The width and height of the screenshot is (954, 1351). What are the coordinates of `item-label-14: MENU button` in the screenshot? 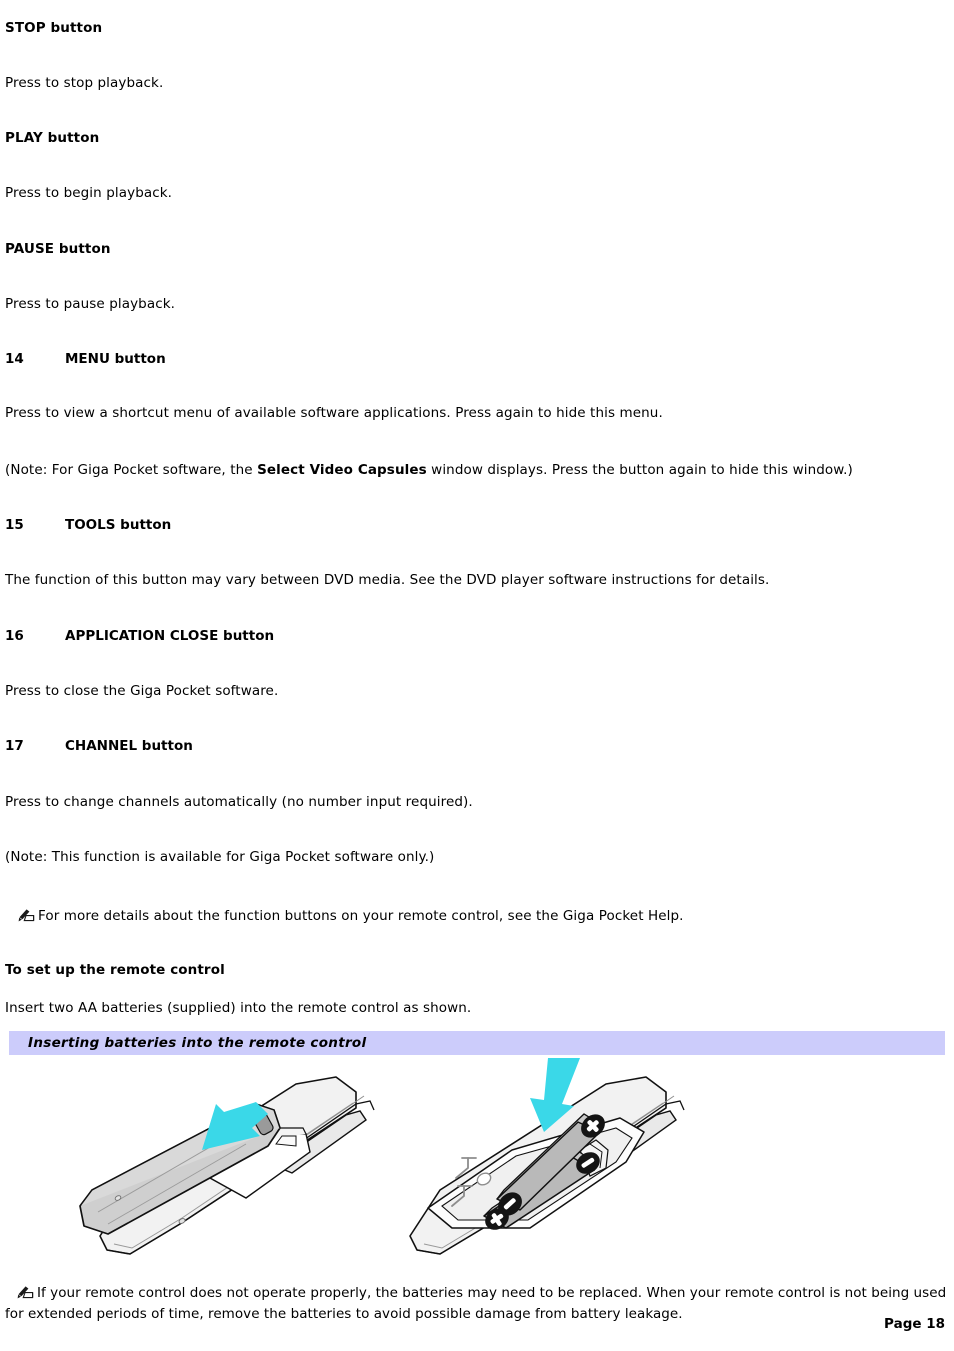 It's located at (115, 359).